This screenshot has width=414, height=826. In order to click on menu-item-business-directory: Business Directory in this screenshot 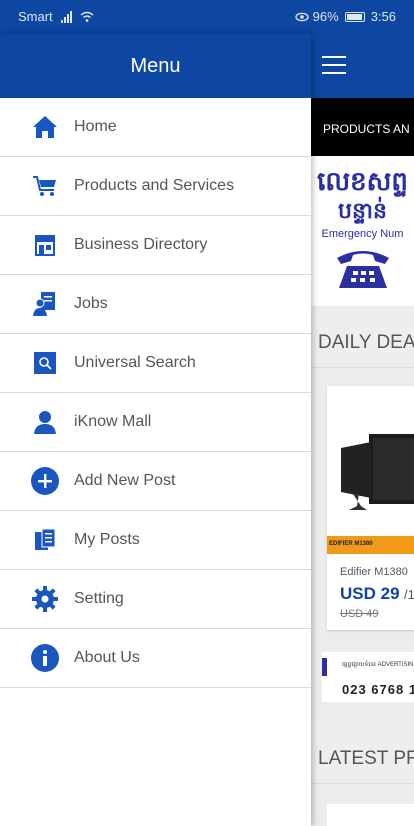, I will do `click(155, 245)`.